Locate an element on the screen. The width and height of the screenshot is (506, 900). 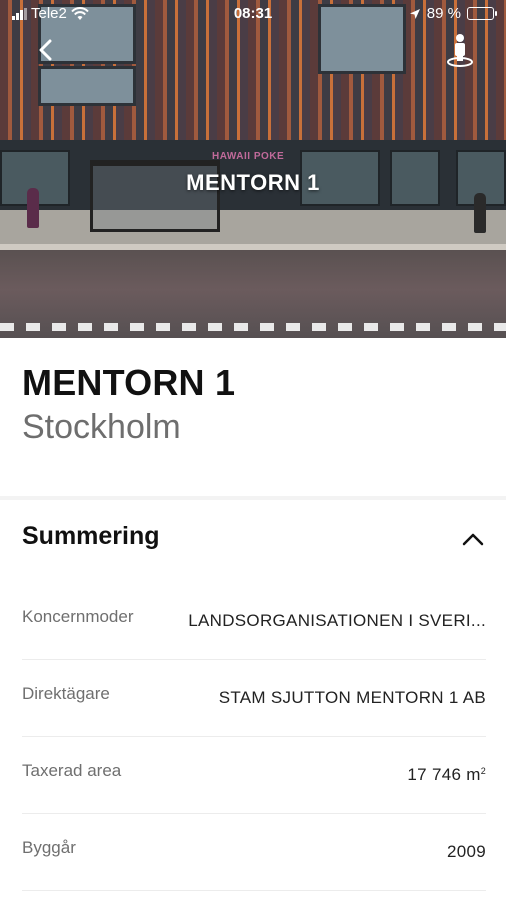
chevron-left-icon is located at coordinates (45, 50).